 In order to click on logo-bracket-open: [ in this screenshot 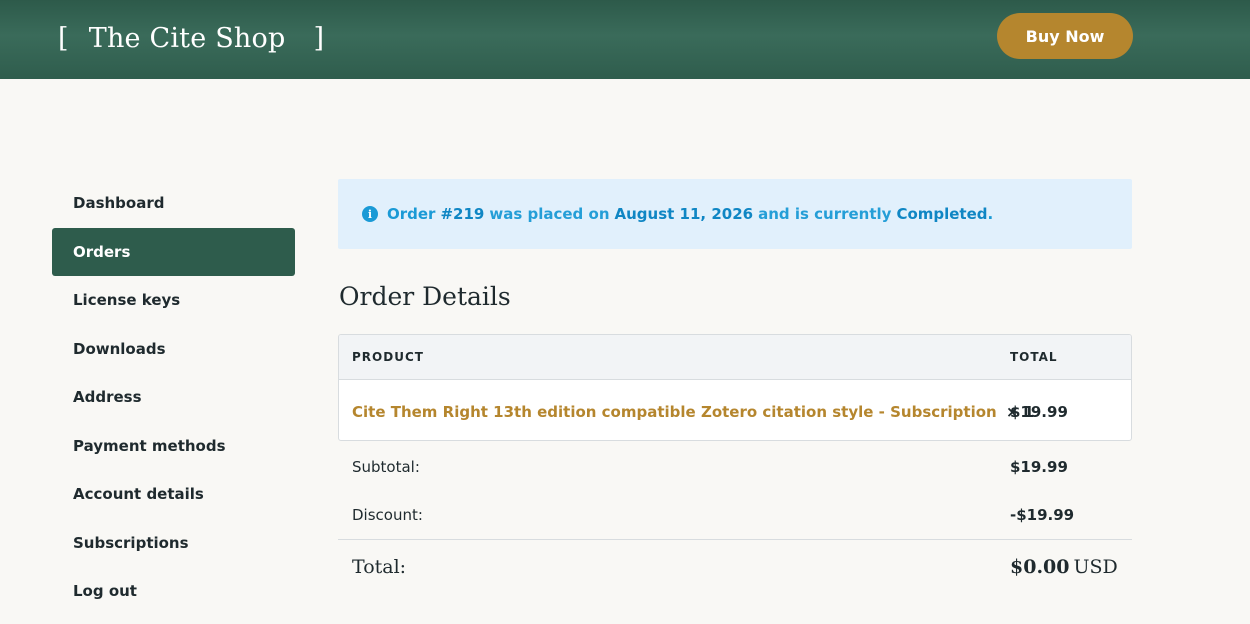, I will do `click(63, 38)`.